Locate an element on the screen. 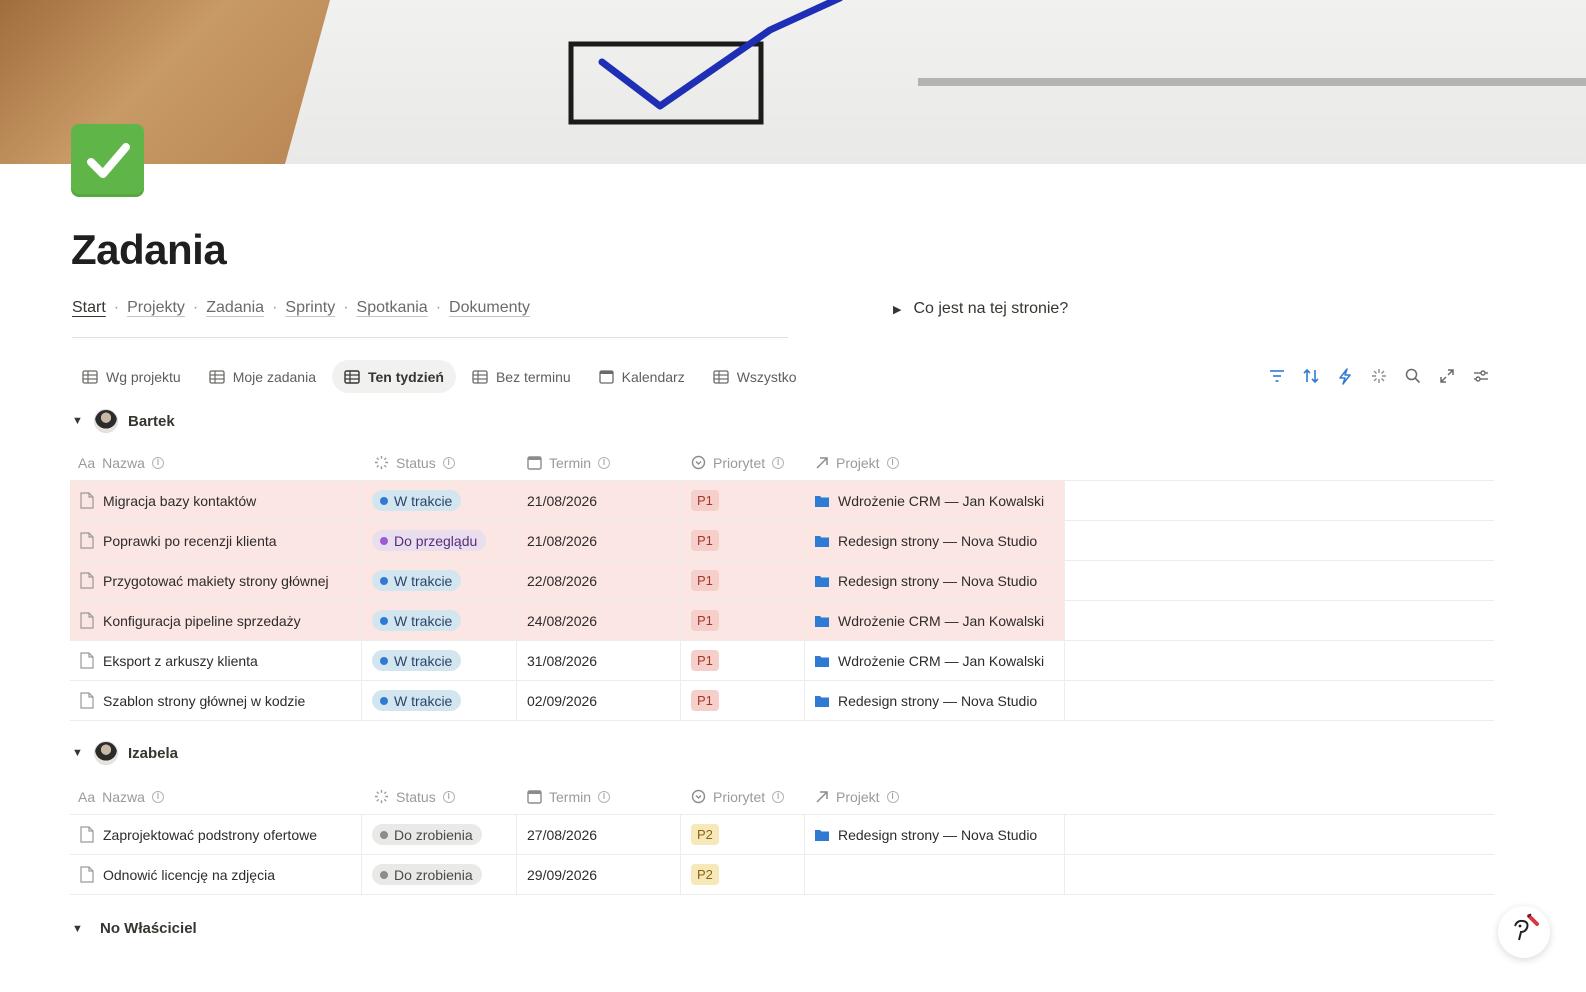  cell-name: Konfiguracja pipeline sprzedaży is located at coordinates (216, 620).